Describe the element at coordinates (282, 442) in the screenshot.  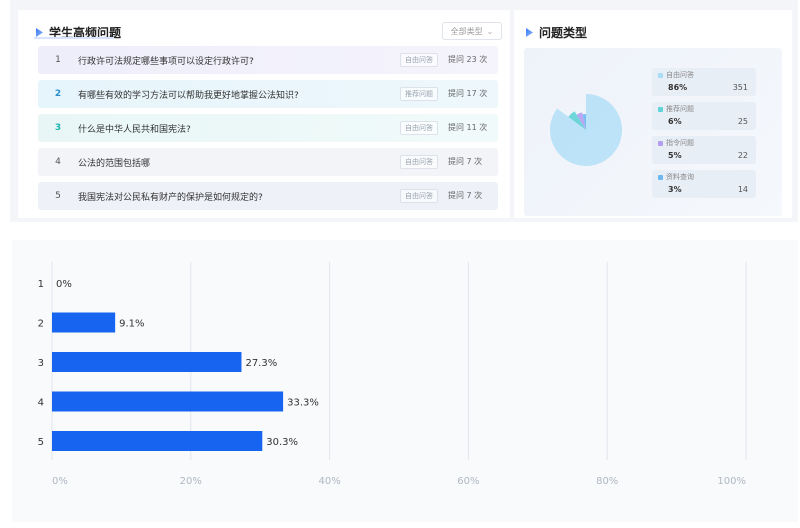
I see `bar-value-label: 30.3%` at that location.